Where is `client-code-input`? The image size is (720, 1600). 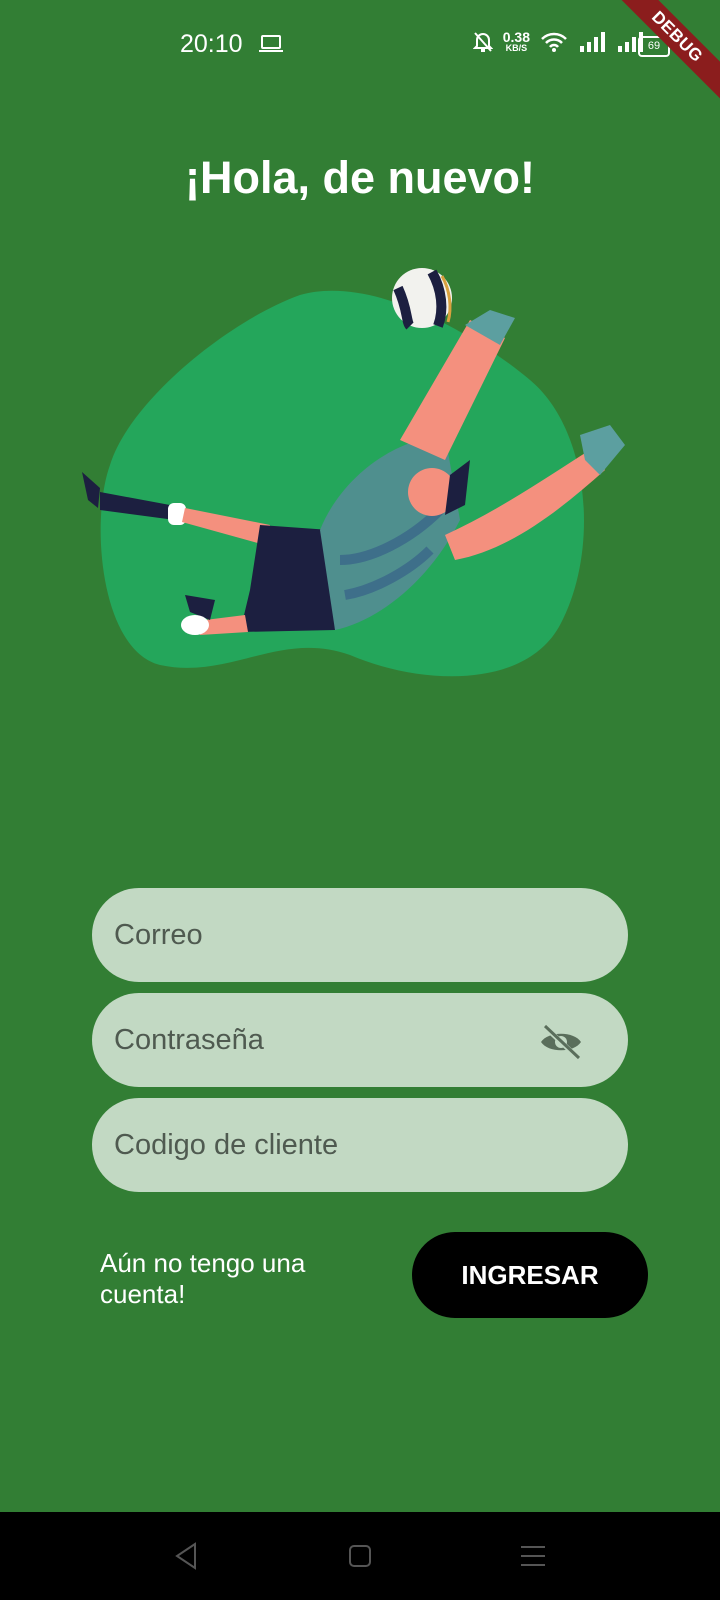
client-code-input is located at coordinates (360, 1145).